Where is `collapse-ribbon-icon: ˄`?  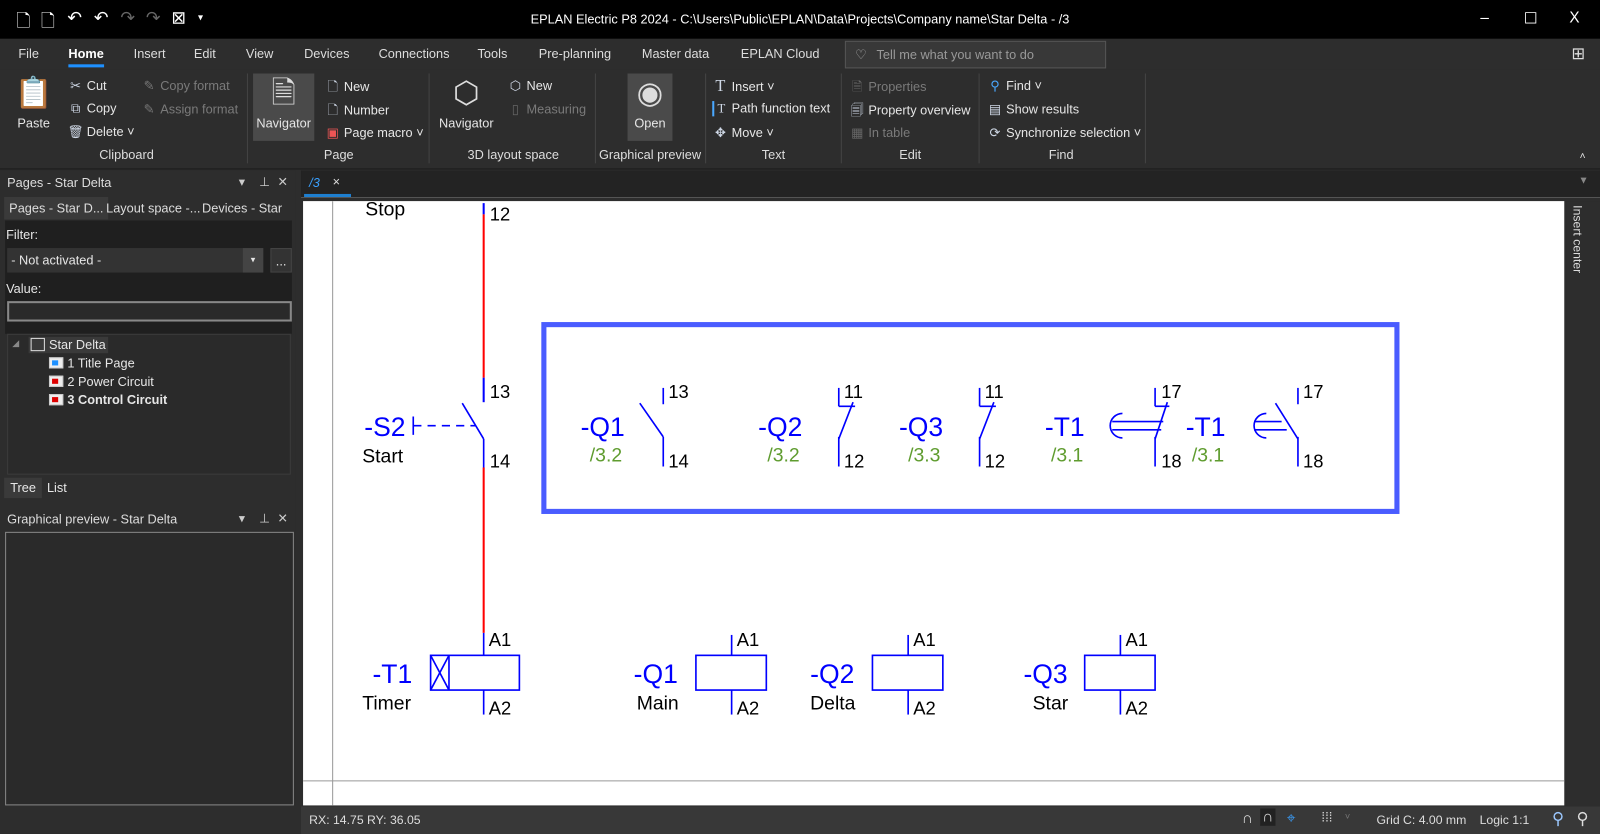 collapse-ribbon-icon: ˄ is located at coordinates (1583, 156).